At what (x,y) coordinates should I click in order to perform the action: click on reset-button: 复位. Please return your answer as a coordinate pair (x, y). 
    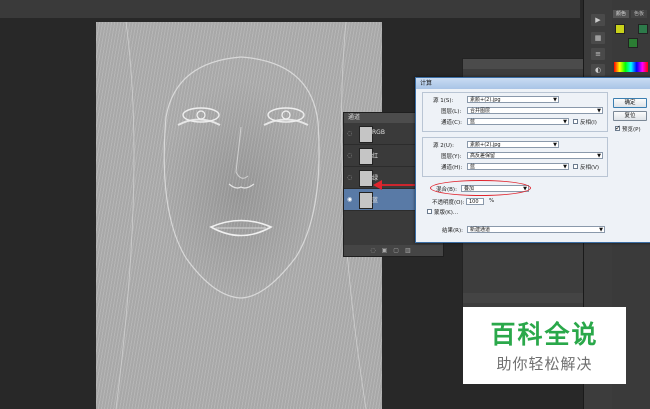
    Looking at the image, I should click on (630, 116).